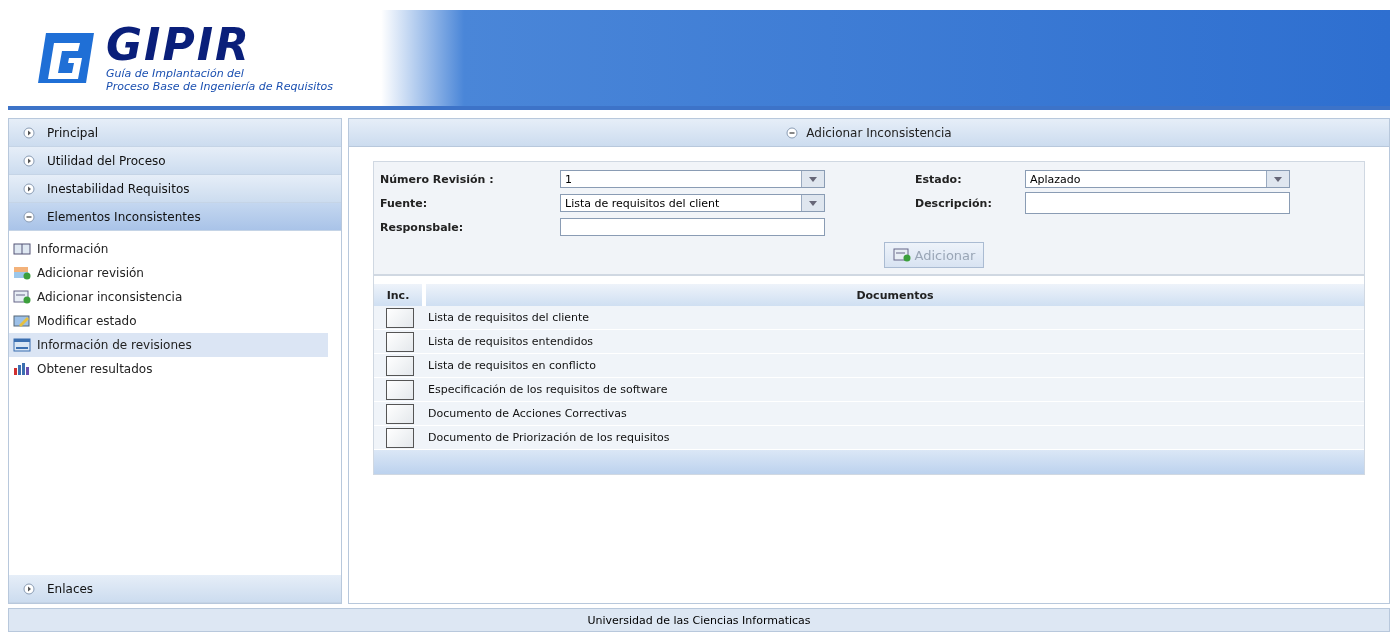  Describe the element at coordinates (73, 132) in the screenshot. I see `section-label: Principal` at that location.